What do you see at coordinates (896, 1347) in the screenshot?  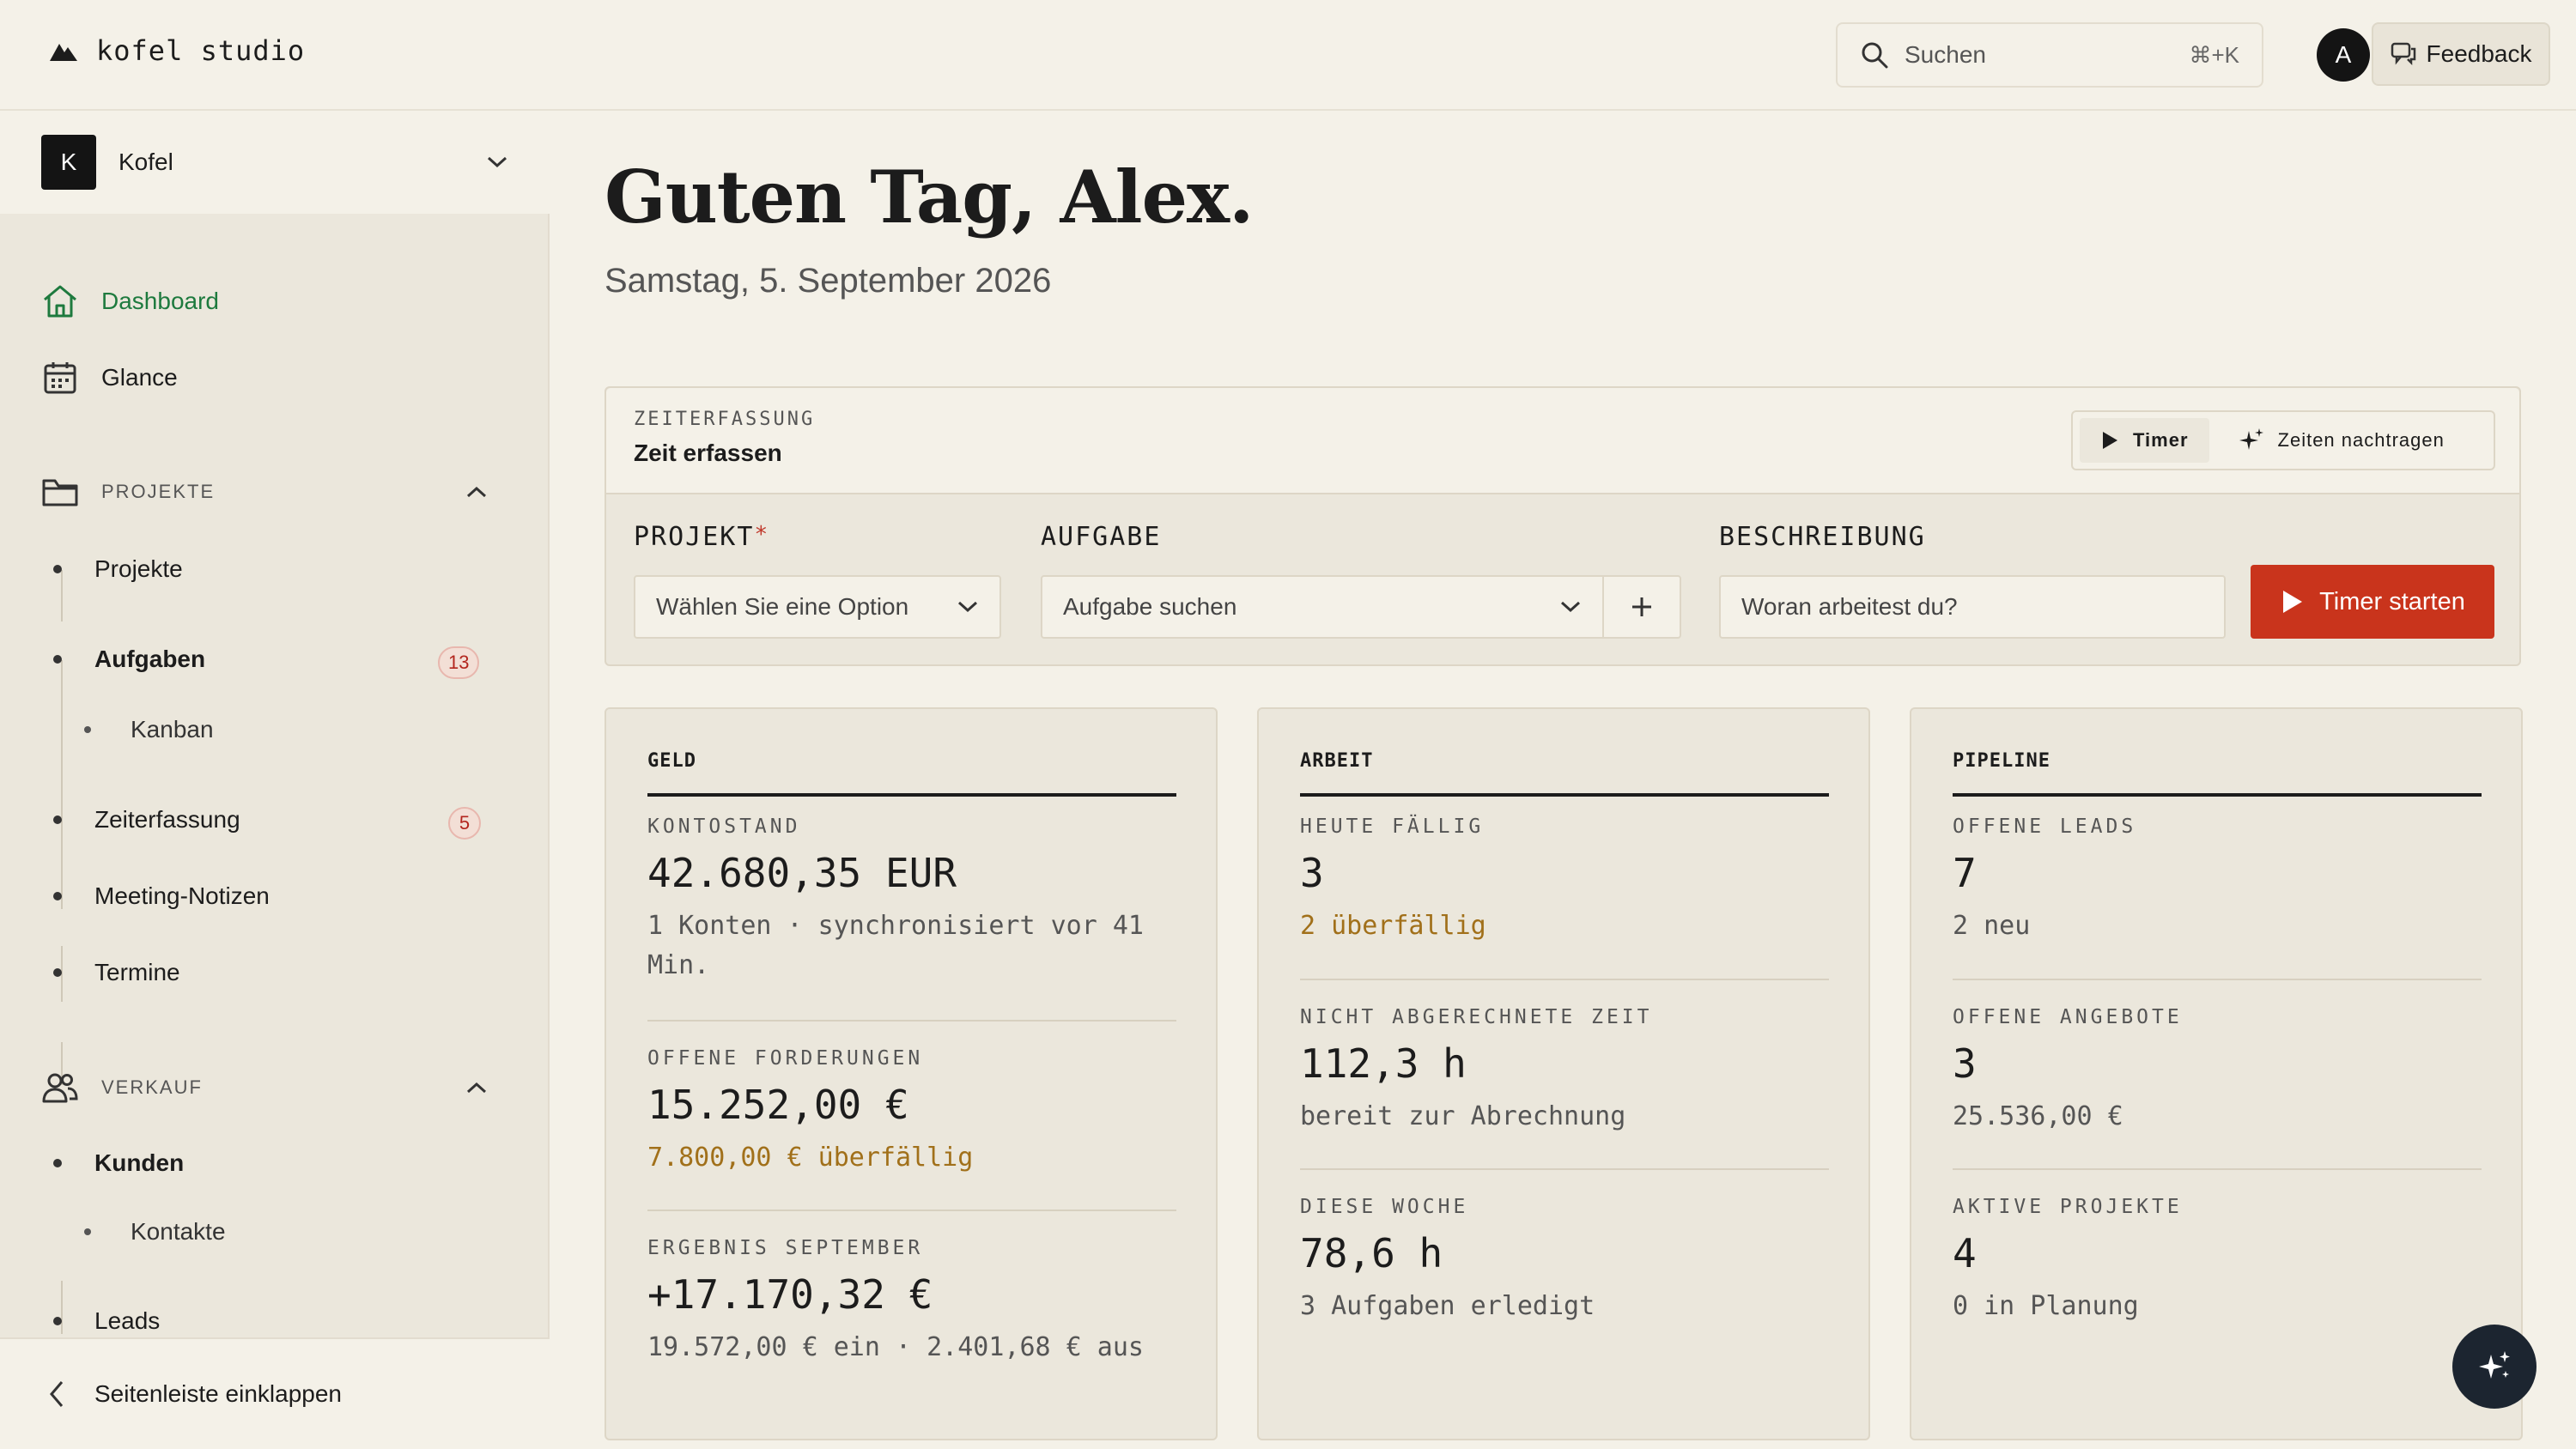 I see `stat-sub: 19.572,00 € ein · 2.401,68 € aus` at bounding box center [896, 1347].